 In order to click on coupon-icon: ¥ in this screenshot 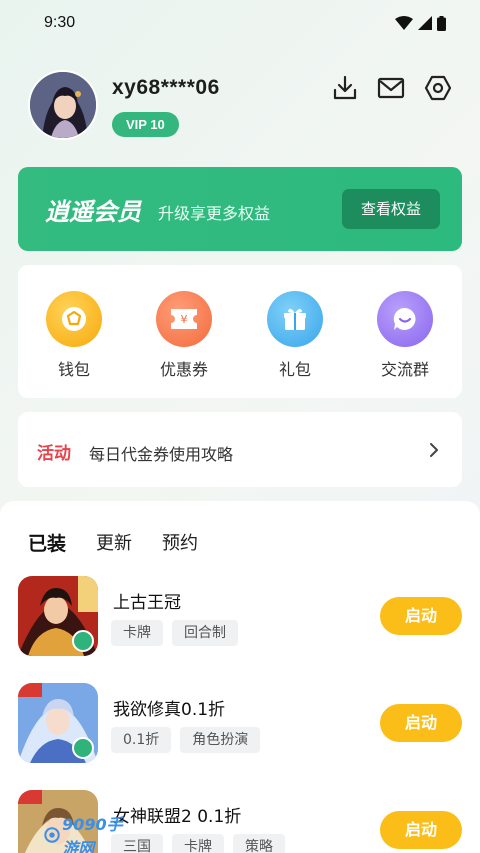, I will do `click(184, 319)`.